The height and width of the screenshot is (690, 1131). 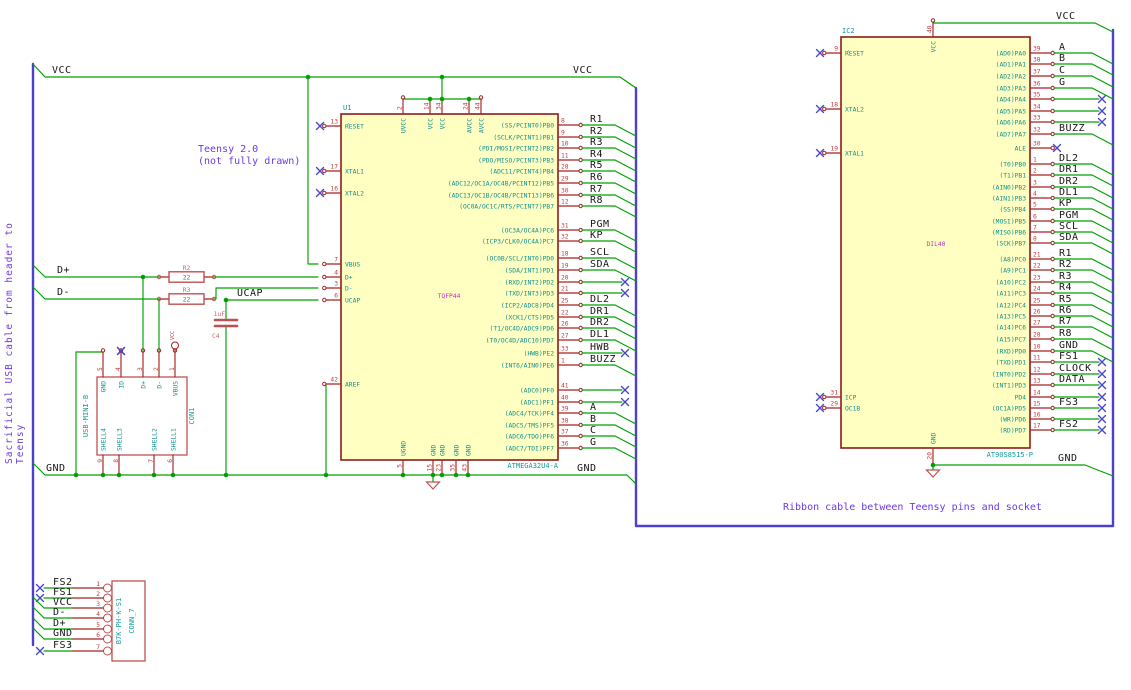 I want to click on pin-number: 40, so click(x=565, y=398).